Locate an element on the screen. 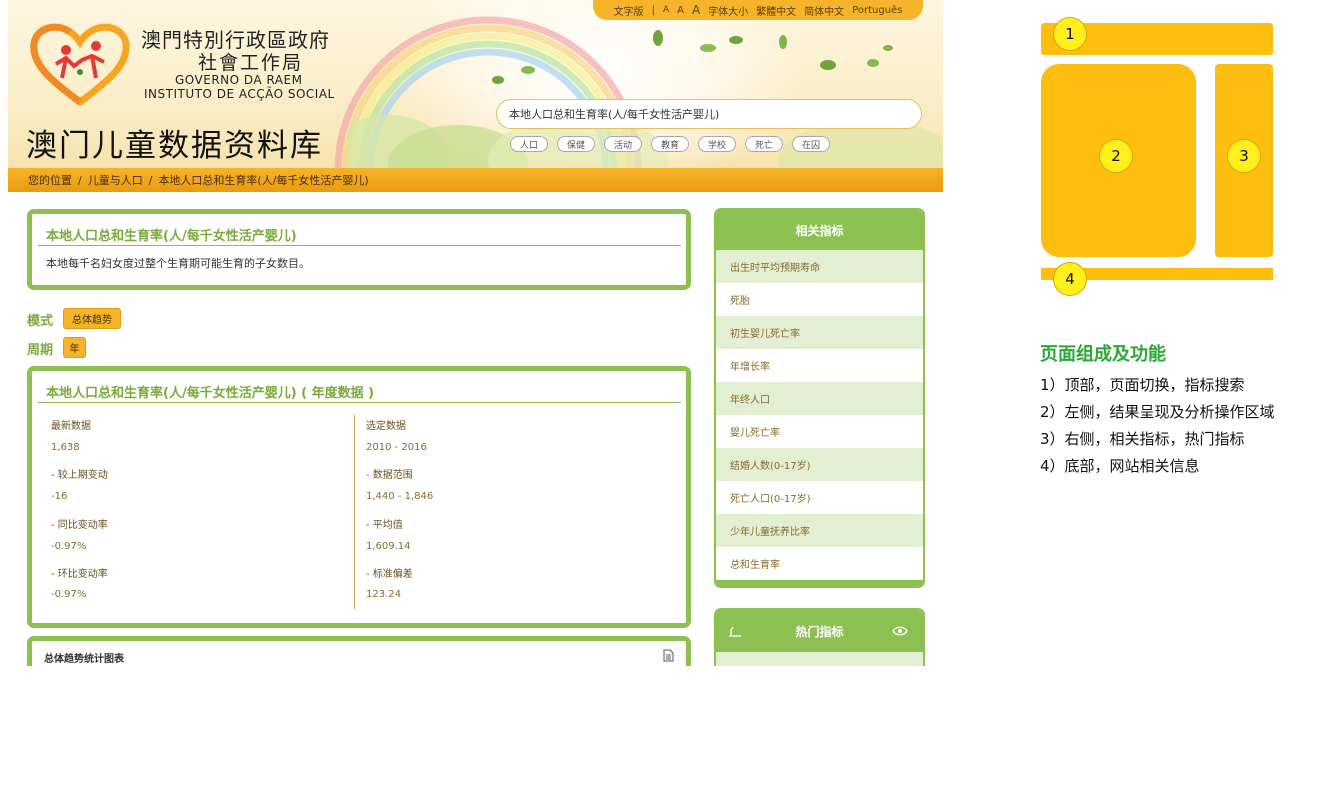 The height and width of the screenshot is (809, 1333). lang-traditional-link: 繁體中文 is located at coordinates (776, 10).